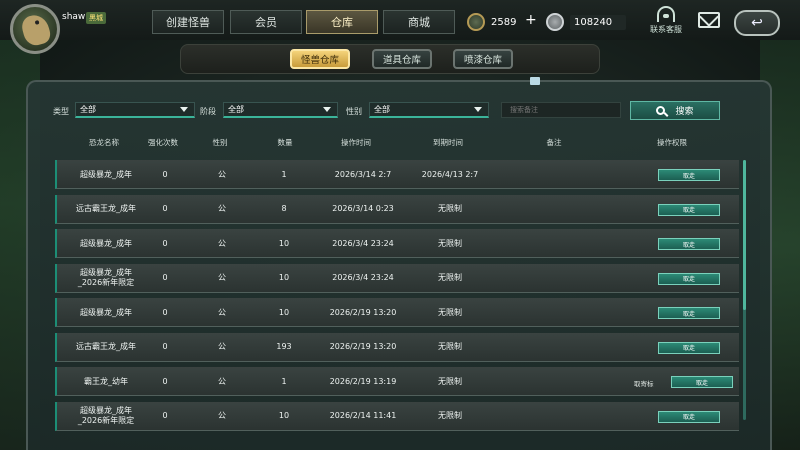  Describe the element at coordinates (284, 208) in the screenshot. I see `cell-quantity: 8` at that location.